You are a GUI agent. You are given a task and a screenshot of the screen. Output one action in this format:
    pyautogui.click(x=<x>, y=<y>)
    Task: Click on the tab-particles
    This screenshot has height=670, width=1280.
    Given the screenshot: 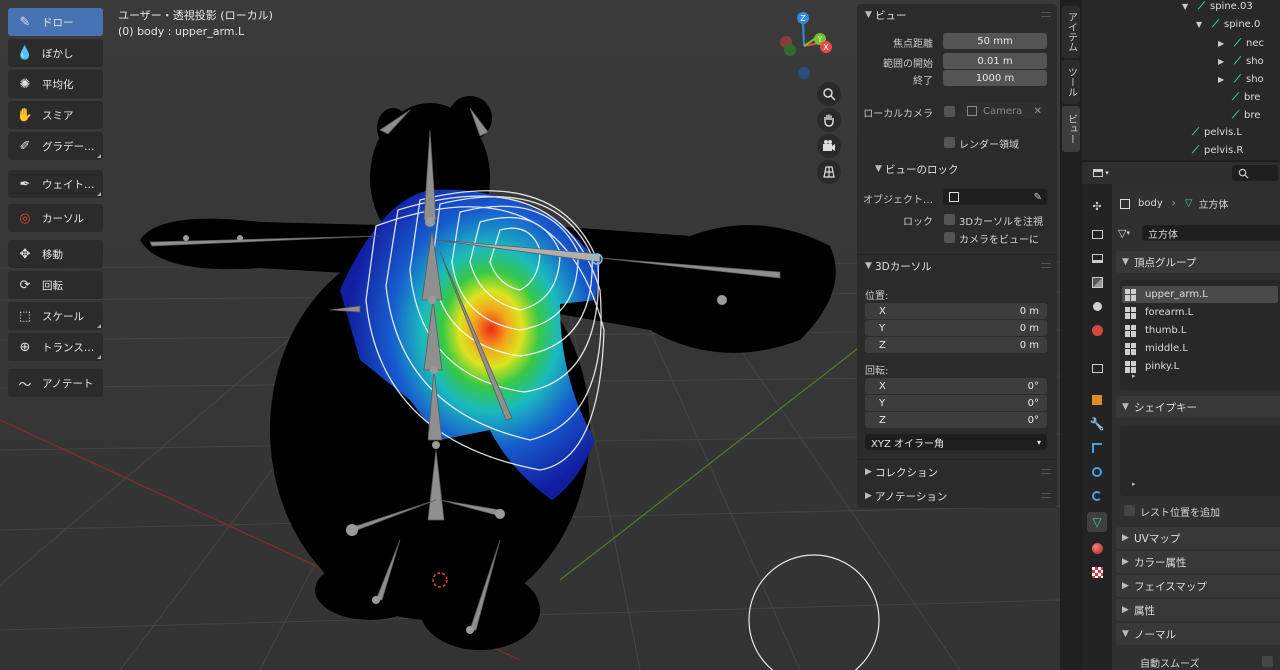 What is the action you would take?
    pyautogui.click(x=1097, y=448)
    